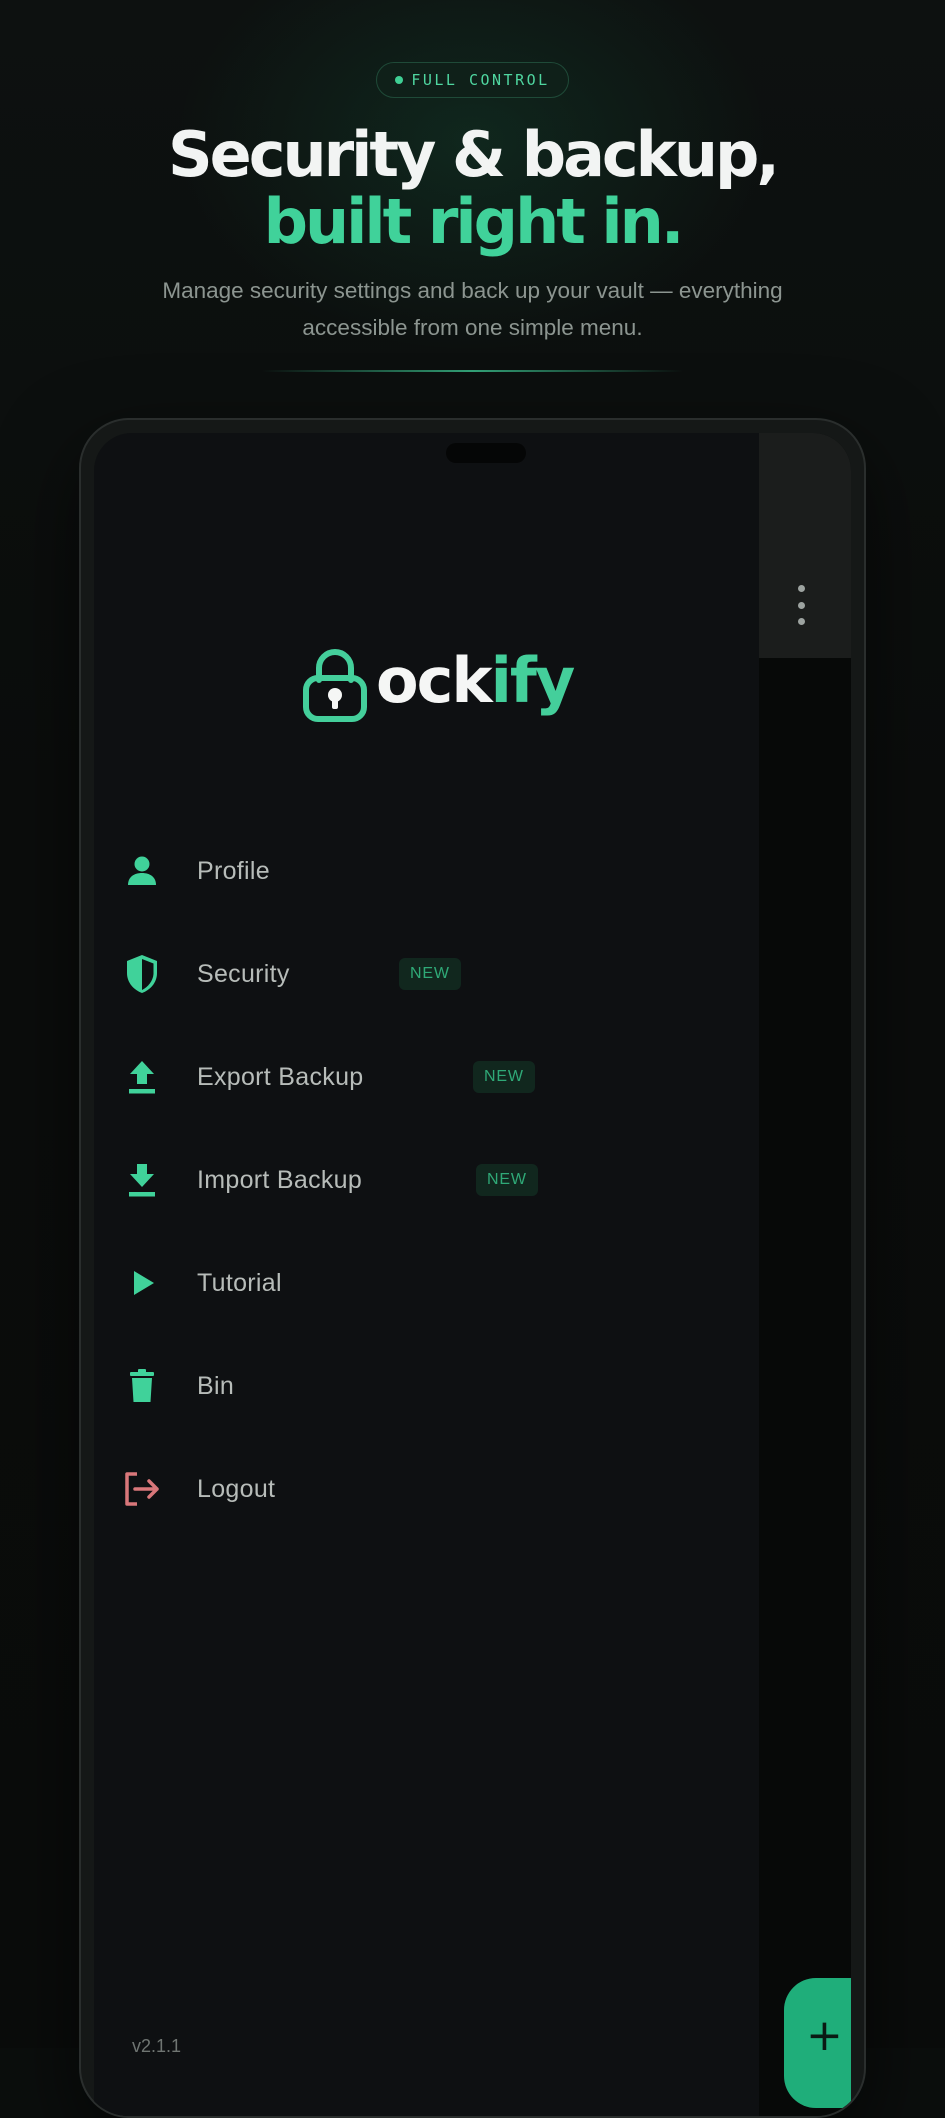 This screenshot has width=945, height=2118. Describe the element at coordinates (142, 1489) in the screenshot. I see `logout-icon` at that location.